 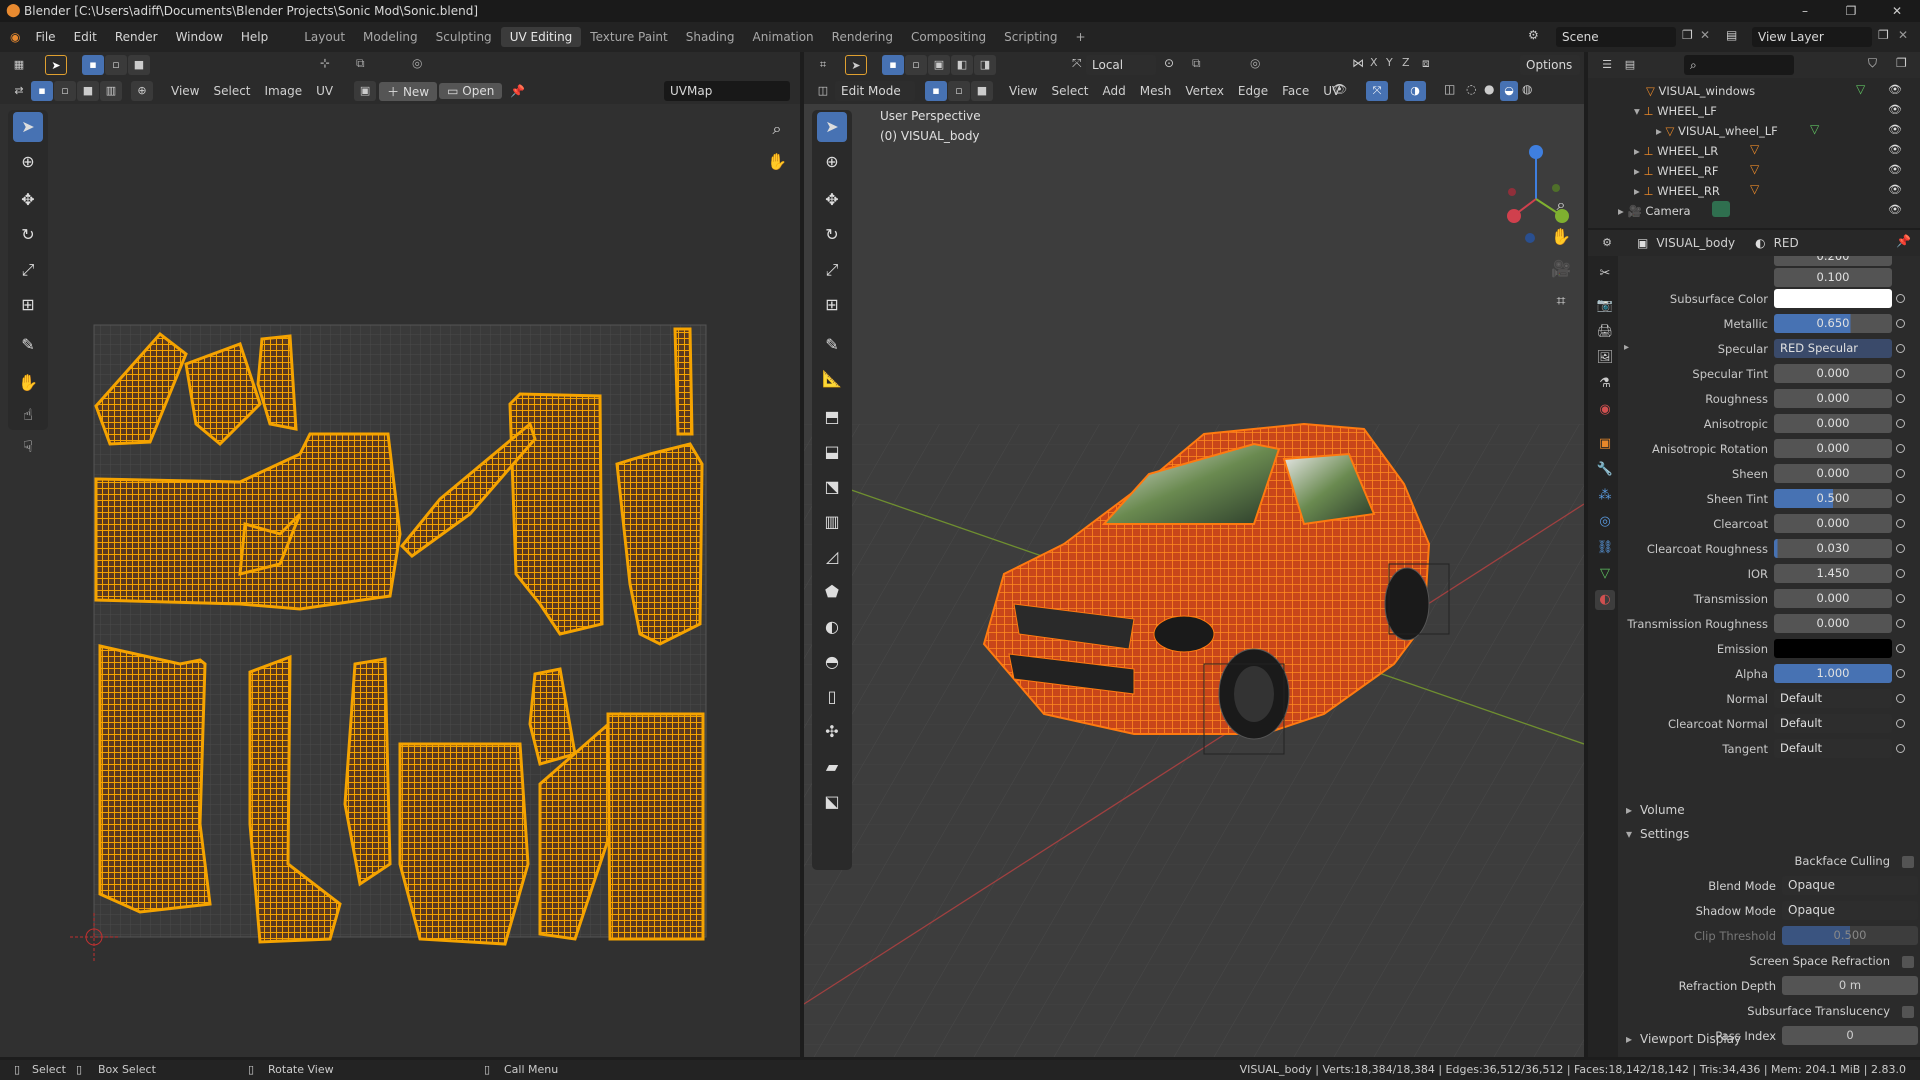 I want to click on vp-extrude-tool-icon: ⬒, so click(x=832, y=417).